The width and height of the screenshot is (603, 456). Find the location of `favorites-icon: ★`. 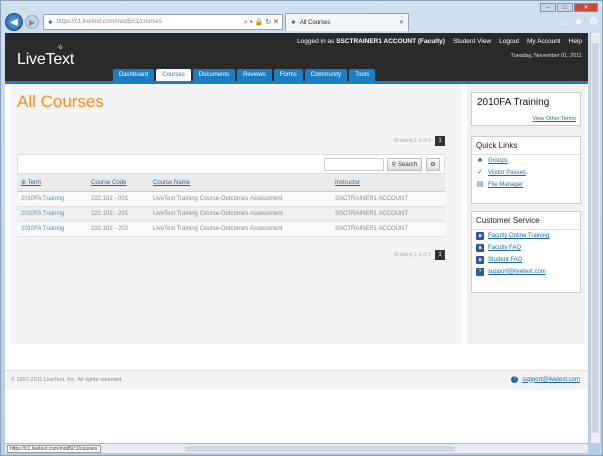

favorites-icon: ★ is located at coordinates (578, 22).